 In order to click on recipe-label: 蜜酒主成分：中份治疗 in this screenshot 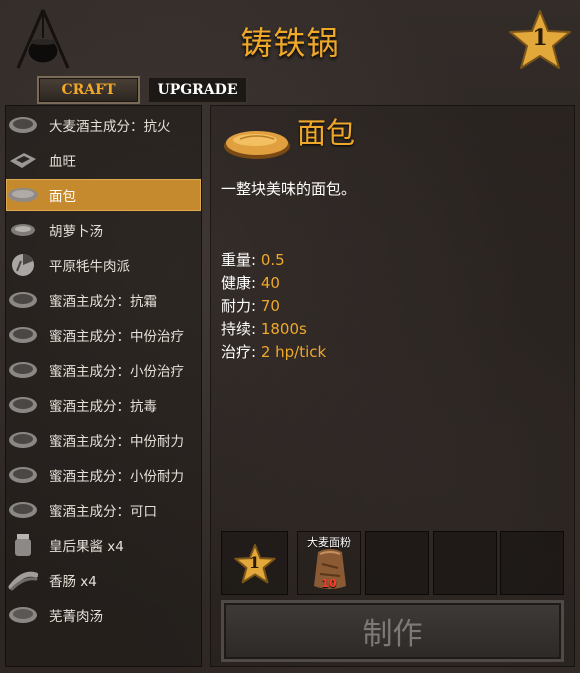, I will do `click(116, 337)`.